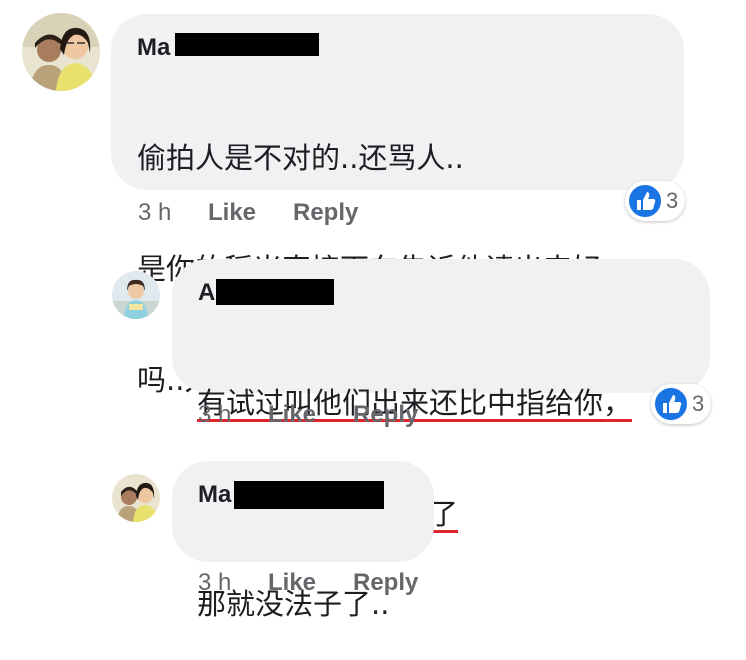 This screenshot has height=660, width=746. I want to click on comment-author: A, so click(206, 293).